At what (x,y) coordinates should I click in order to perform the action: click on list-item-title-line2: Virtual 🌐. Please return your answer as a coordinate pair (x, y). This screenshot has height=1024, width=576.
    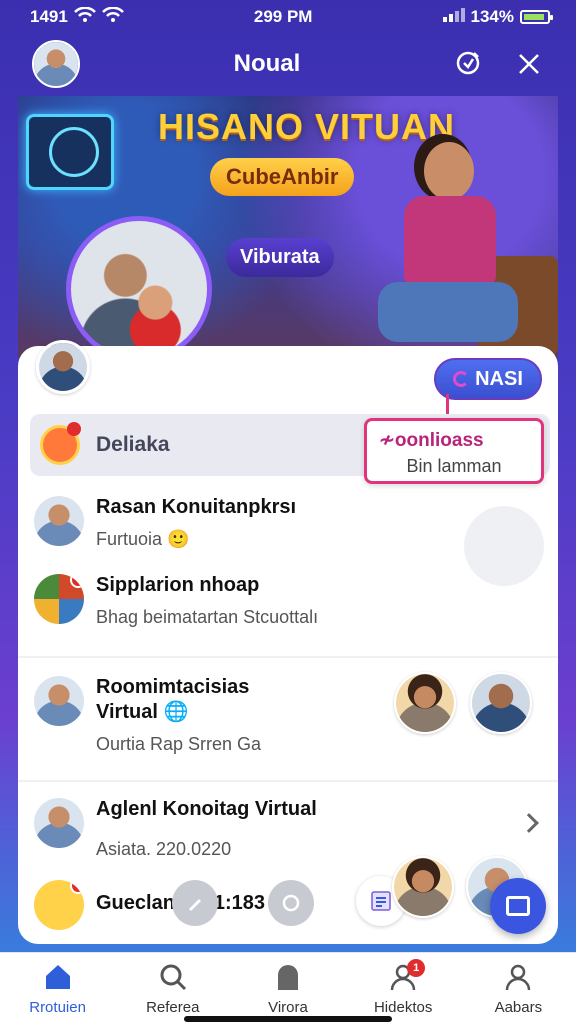
    Looking at the image, I should click on (142, 712).